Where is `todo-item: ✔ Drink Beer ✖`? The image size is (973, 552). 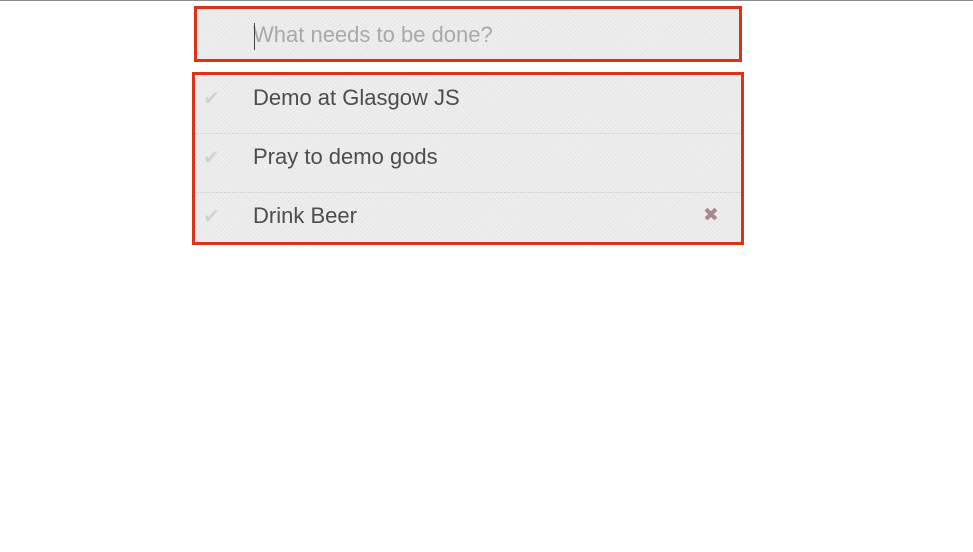
todo-item: ✔ Drink Beer ✖ is located at coordinates (468, 217).